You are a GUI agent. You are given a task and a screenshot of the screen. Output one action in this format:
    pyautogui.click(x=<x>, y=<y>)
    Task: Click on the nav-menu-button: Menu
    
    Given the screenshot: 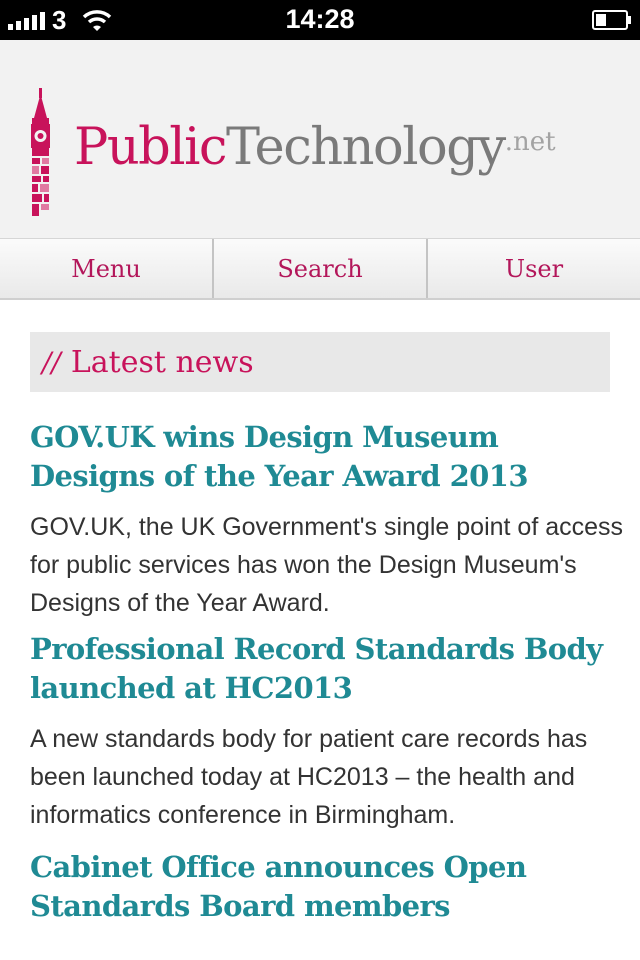 What is the action you would take?
    pyautogui.click(x=107, y=268)
    